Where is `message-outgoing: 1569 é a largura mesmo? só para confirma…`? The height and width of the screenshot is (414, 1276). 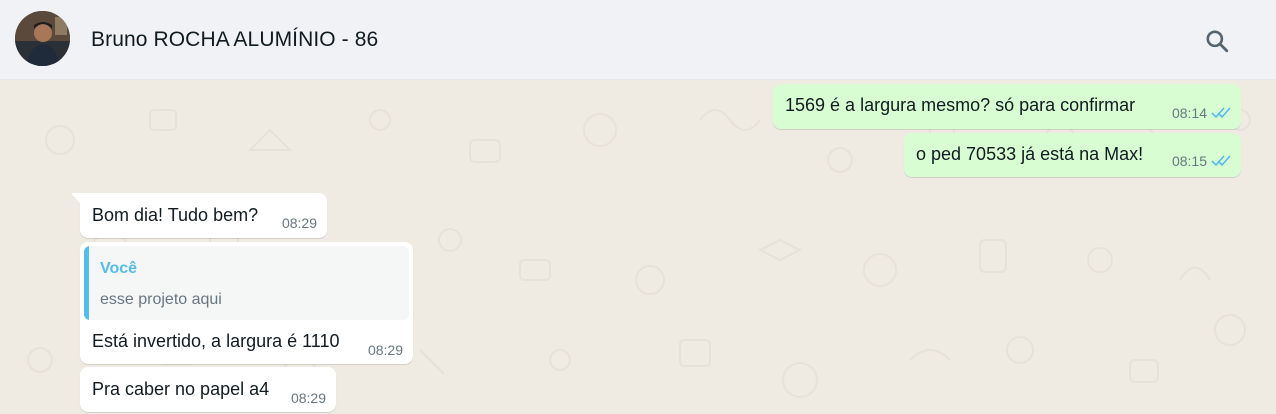 message-outgoing: 1569 é a largura mesmo? só para confirma… is located at coordinates (1007, 106).